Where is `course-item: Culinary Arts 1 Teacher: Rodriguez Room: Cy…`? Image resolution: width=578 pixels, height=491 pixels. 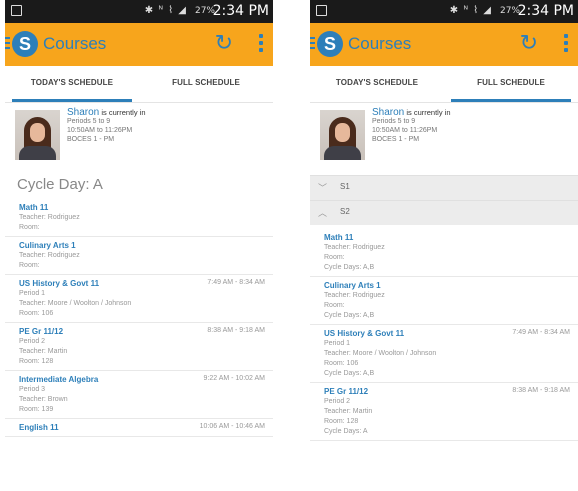
course-item: Culinary Arts 1 Teacher: Rodriguez Room: Cy… is located at coordinates (444, 301).